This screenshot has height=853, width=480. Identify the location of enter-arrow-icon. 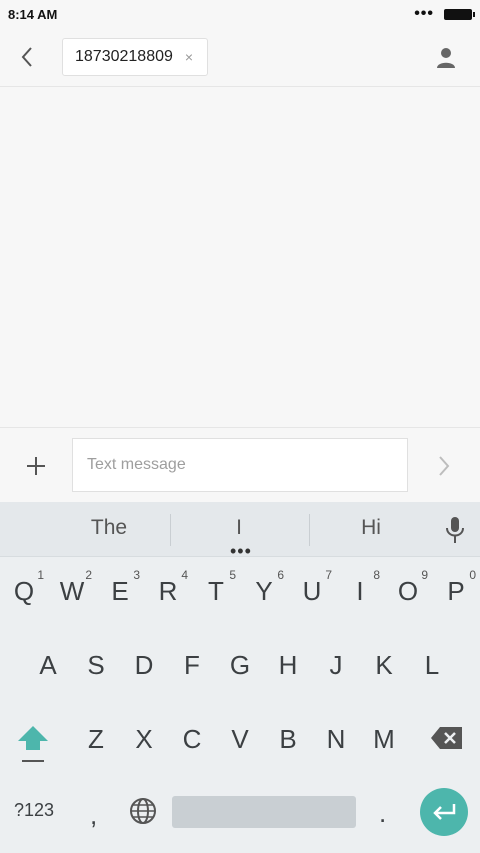
(444, 812).